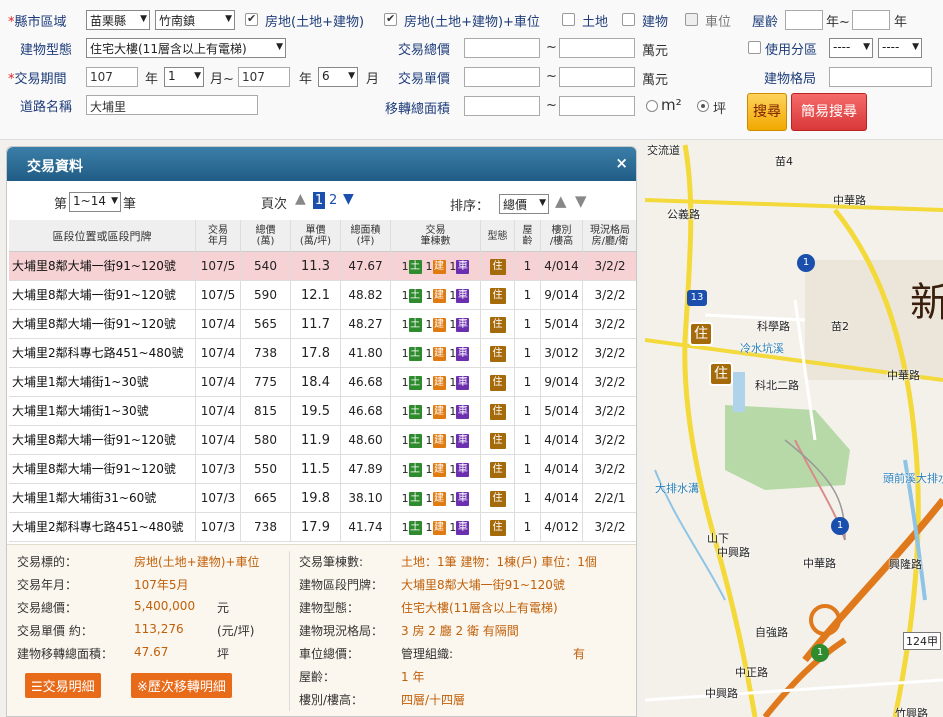 The height and width of the screenshot is (717, 943). Describe the element at coordinates (703, 106) in the screenshot. I see `unit-ping-radio` at that location.